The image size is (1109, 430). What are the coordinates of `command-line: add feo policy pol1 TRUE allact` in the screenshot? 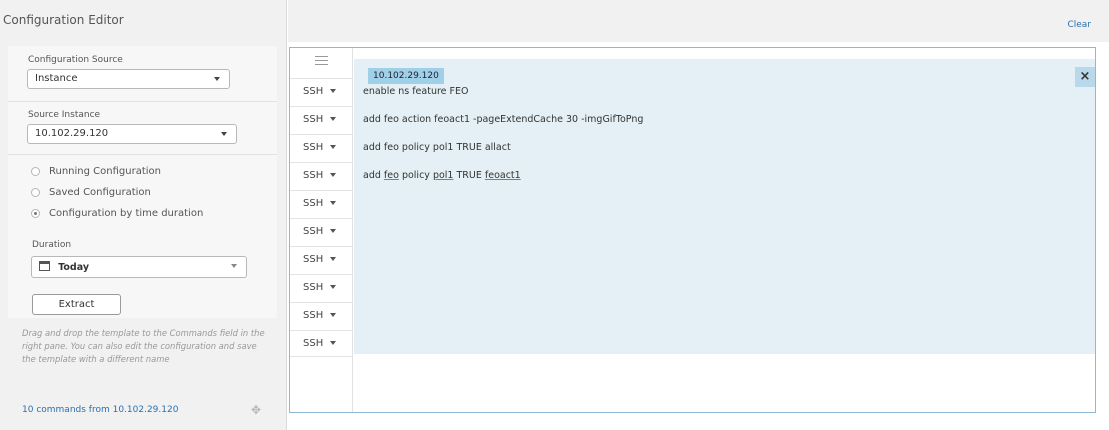 It's located at (437, 147).